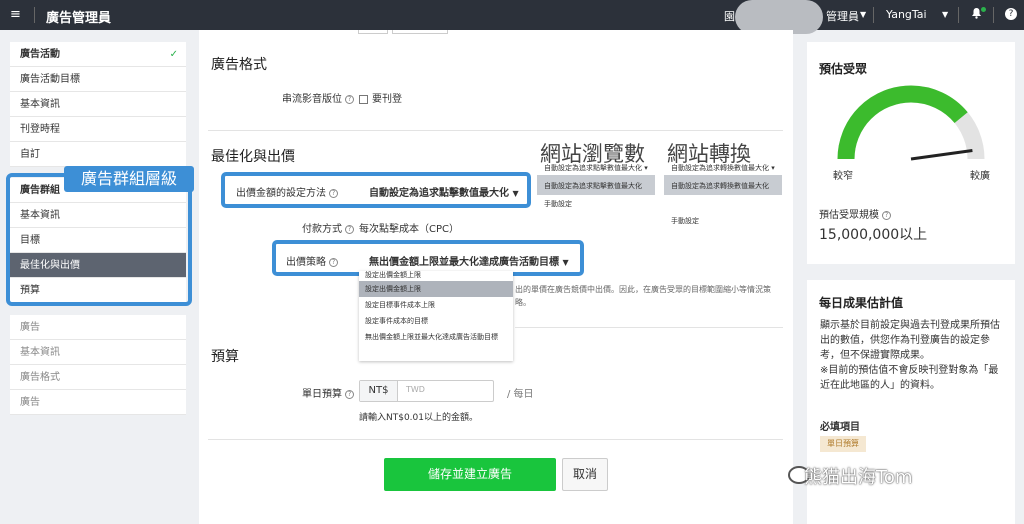 This screenshot has width=1024, height=524. What do you see at coordinates (842, 16) in the screenshot?
I see `account-name: 管理員` at bounding box center [842, 16].